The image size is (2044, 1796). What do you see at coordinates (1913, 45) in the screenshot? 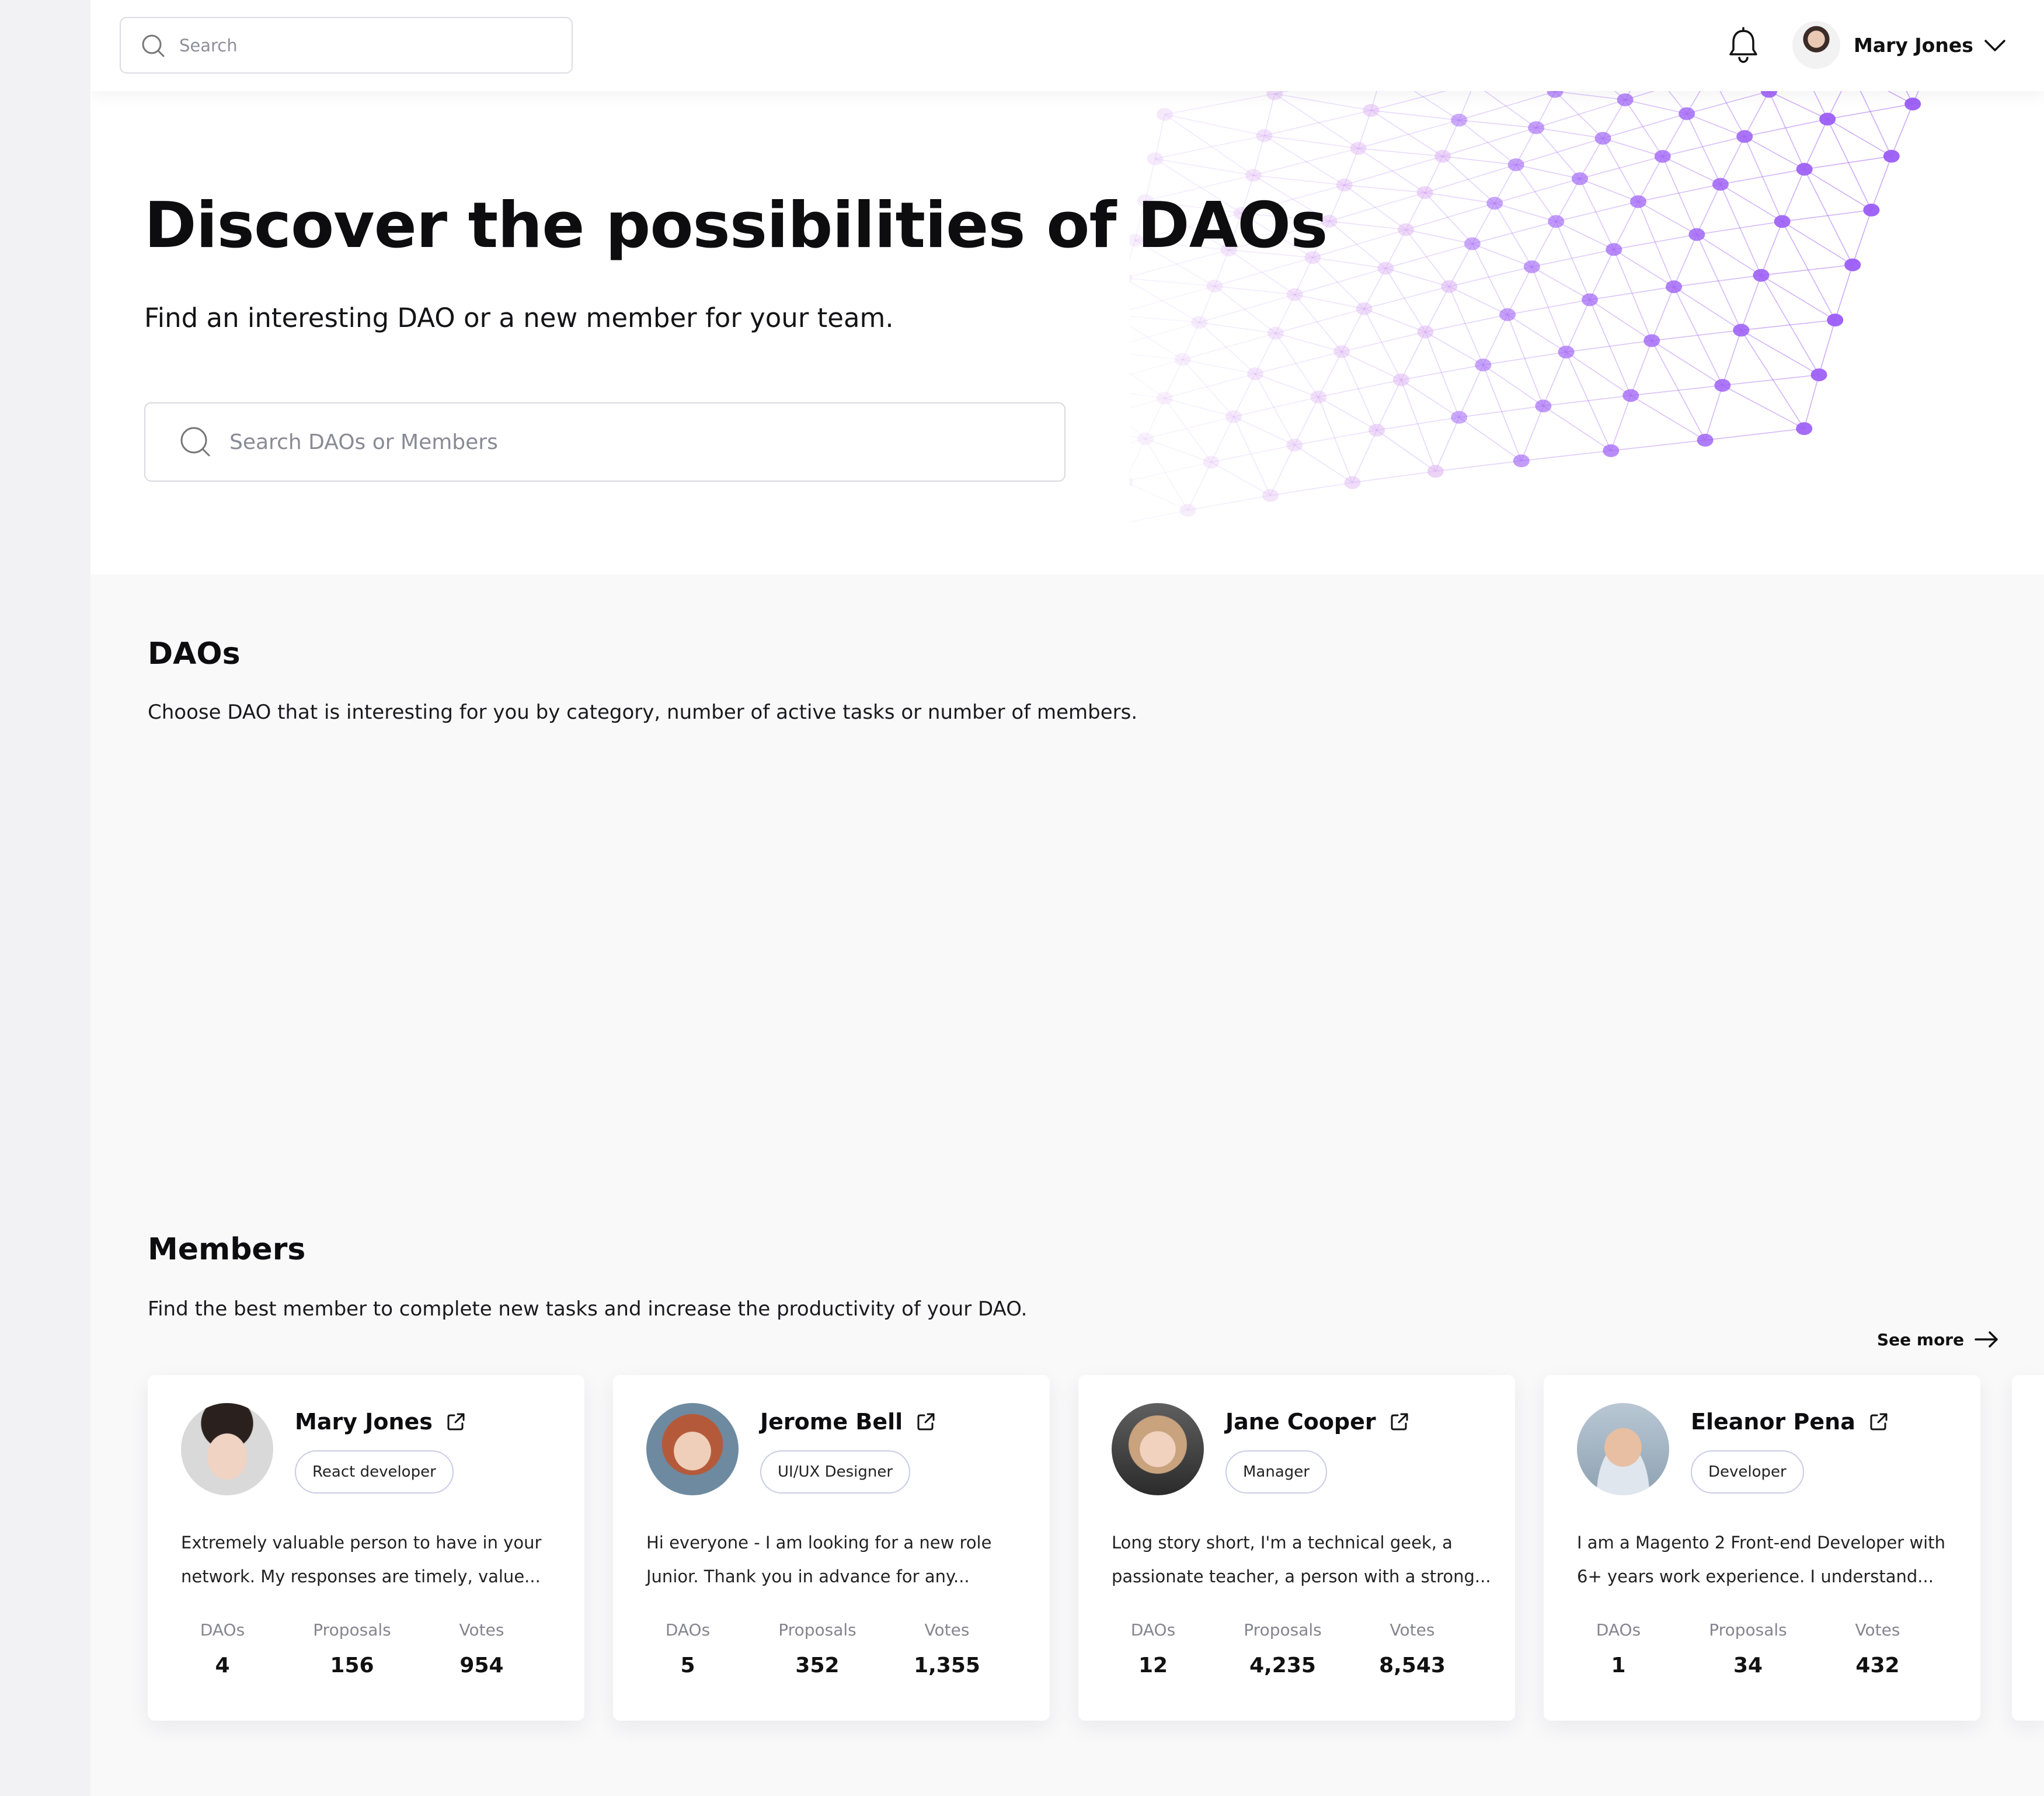
I see `user-name: Mary Jones` at bounding box center [1913, 45].